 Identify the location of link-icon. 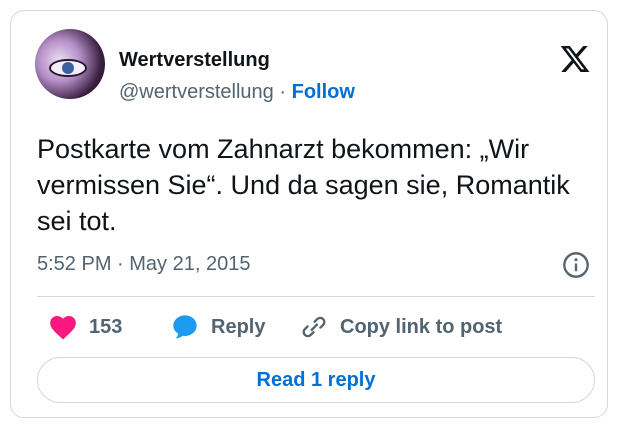
(314, 327).